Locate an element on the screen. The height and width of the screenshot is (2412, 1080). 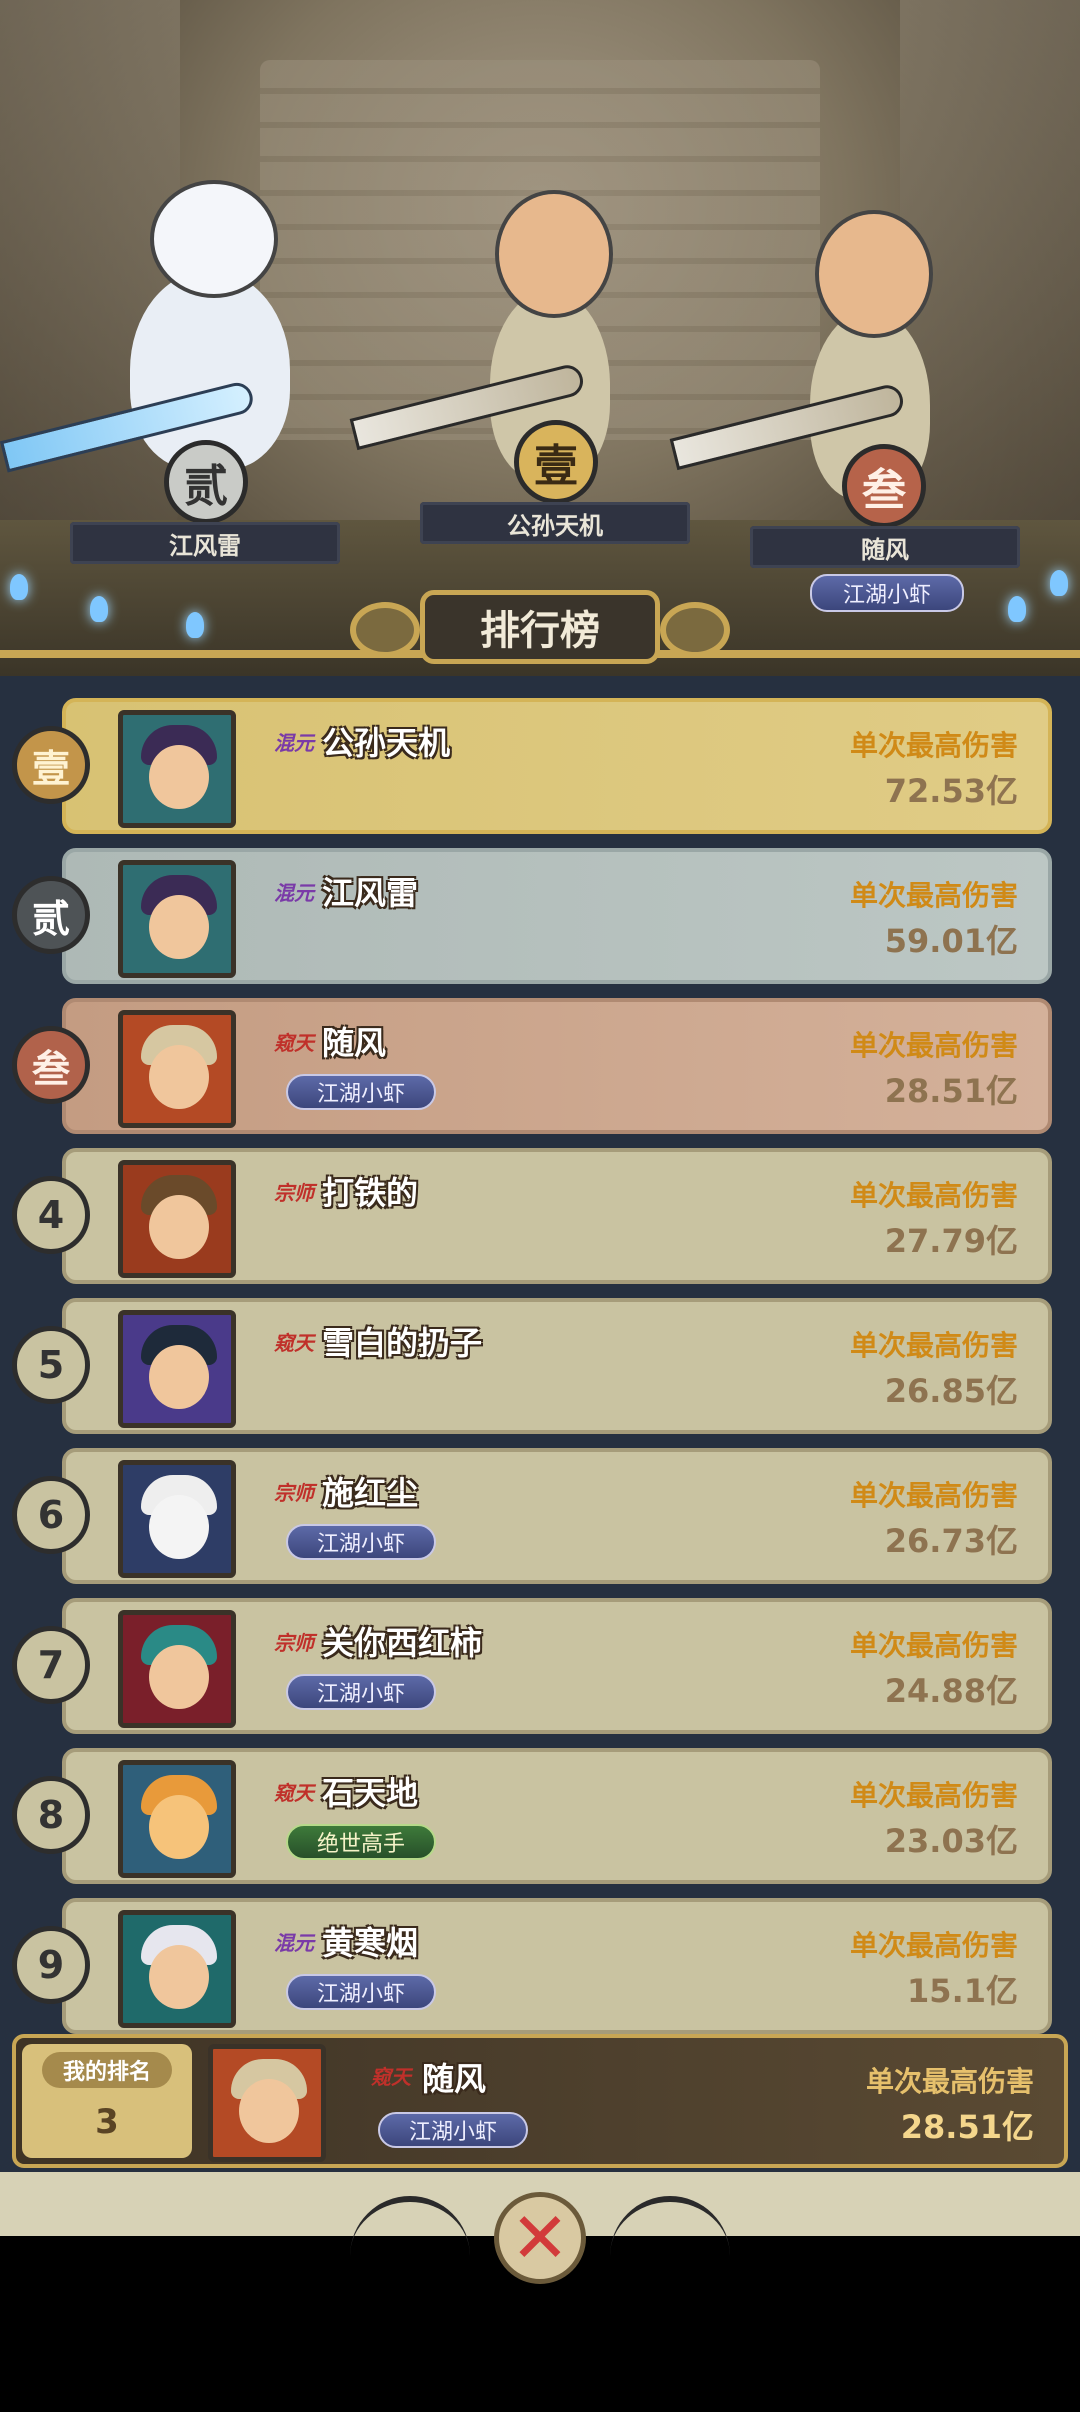
my-ranking-bar: 我的排名 3 窥天 随风 江湖小虾 单次最高伤害 28.51亿 is located at coordinates (540, 2101).